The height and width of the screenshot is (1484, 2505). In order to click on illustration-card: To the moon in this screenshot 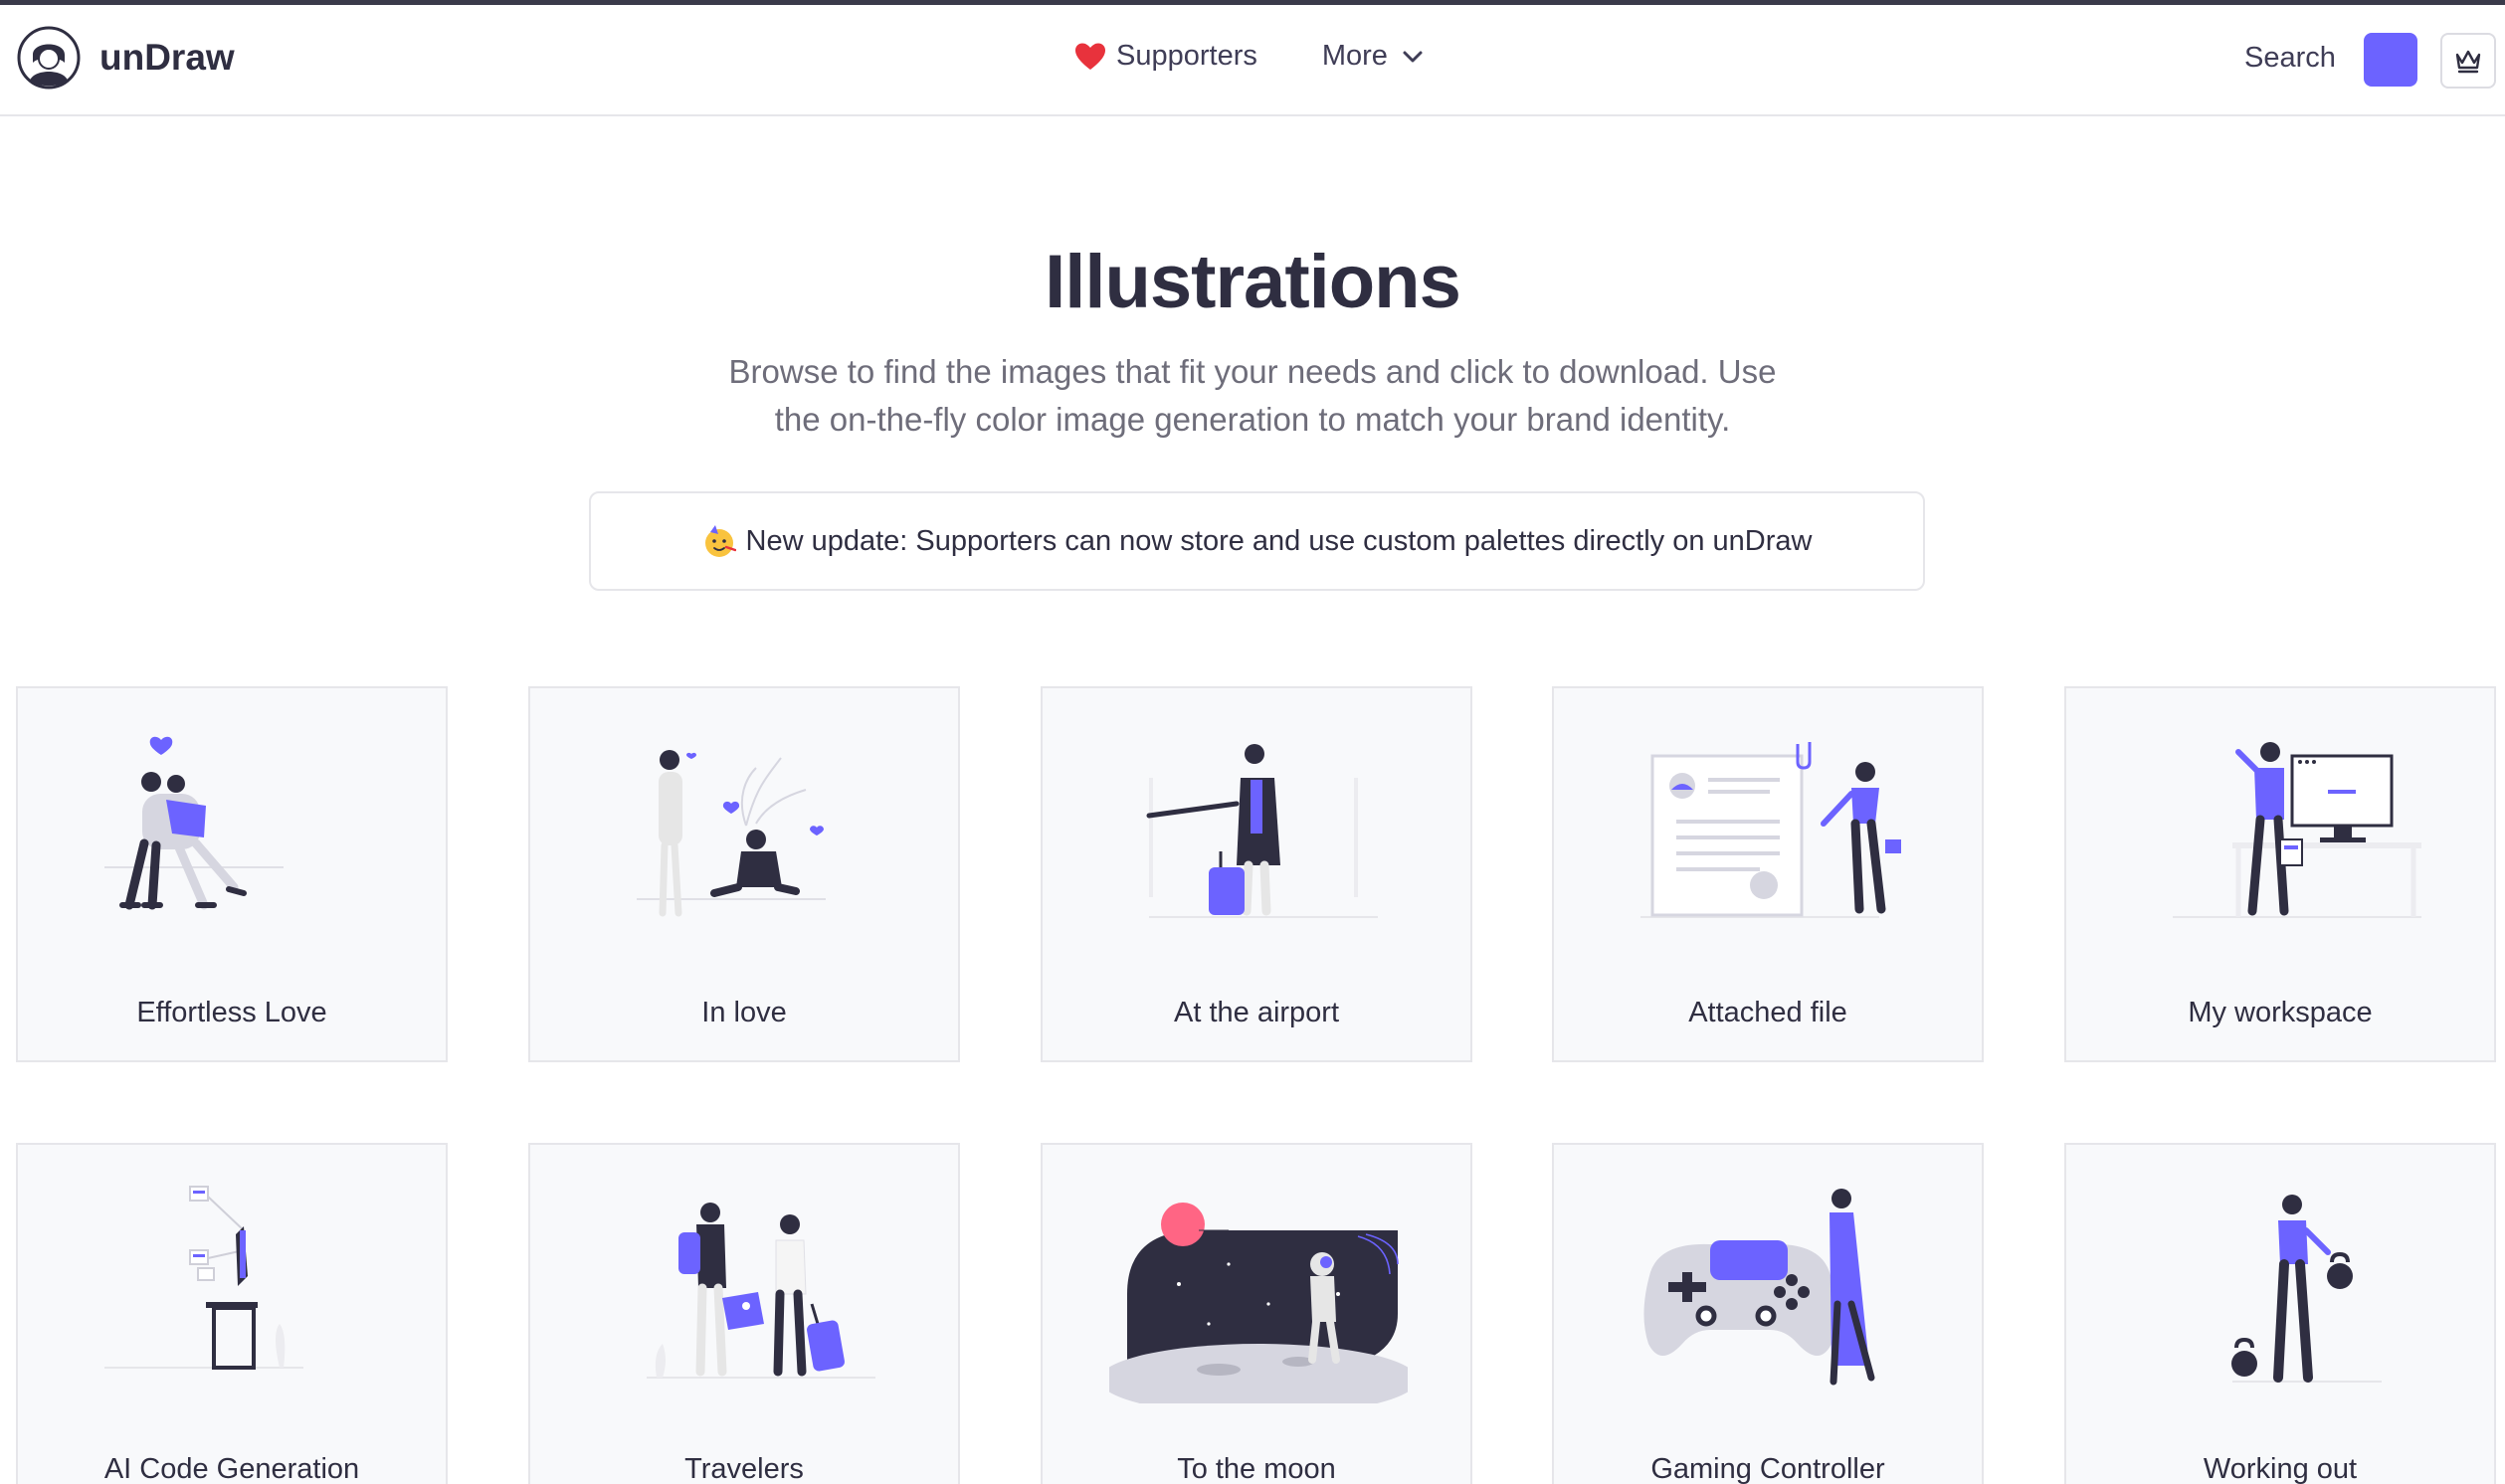, I will do `click(1256, 1314)`.